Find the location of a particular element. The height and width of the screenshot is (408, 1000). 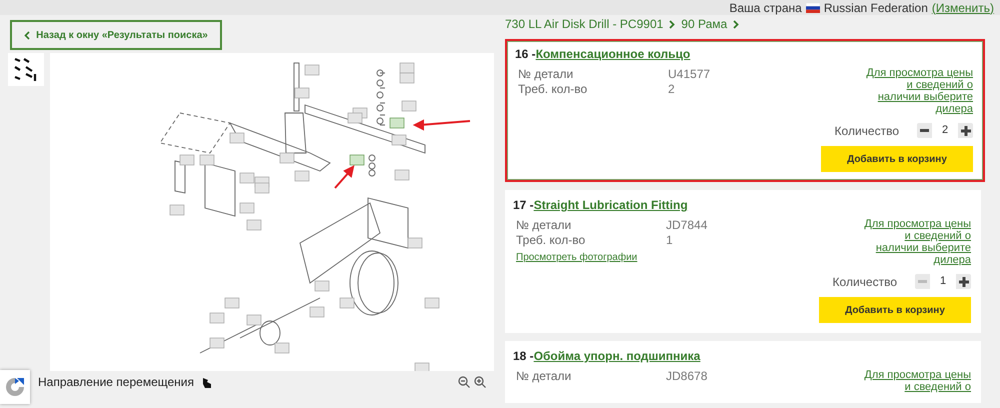

part-number: 17 - is located at coordinates (523, 205).